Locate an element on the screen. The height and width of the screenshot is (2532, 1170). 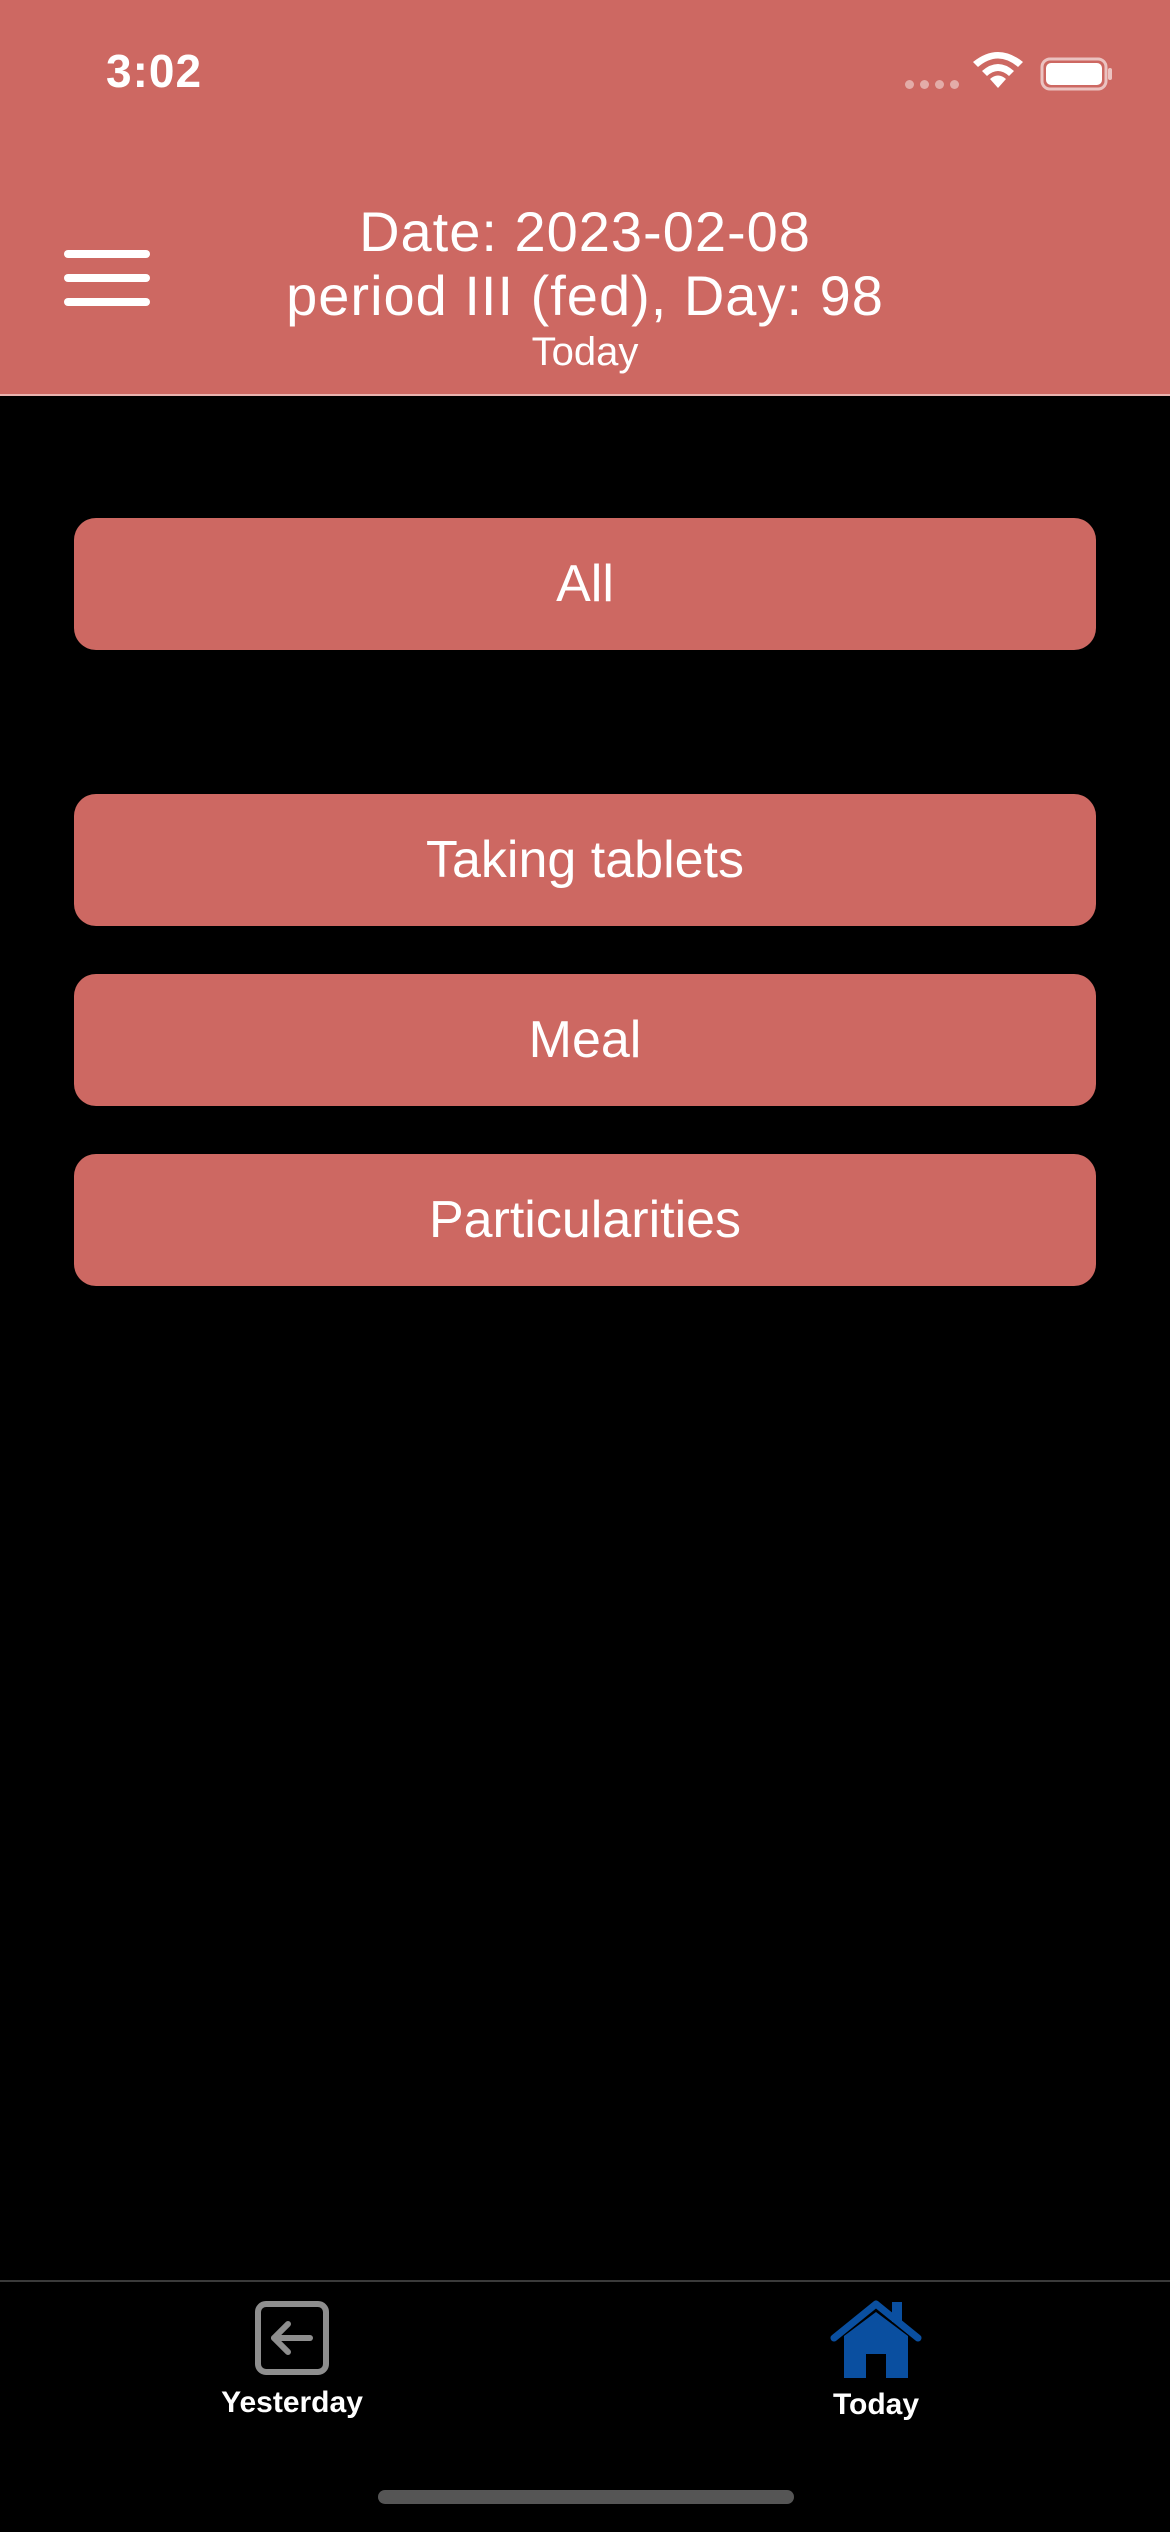
battery-icon is located at coordinates (1076, 74).